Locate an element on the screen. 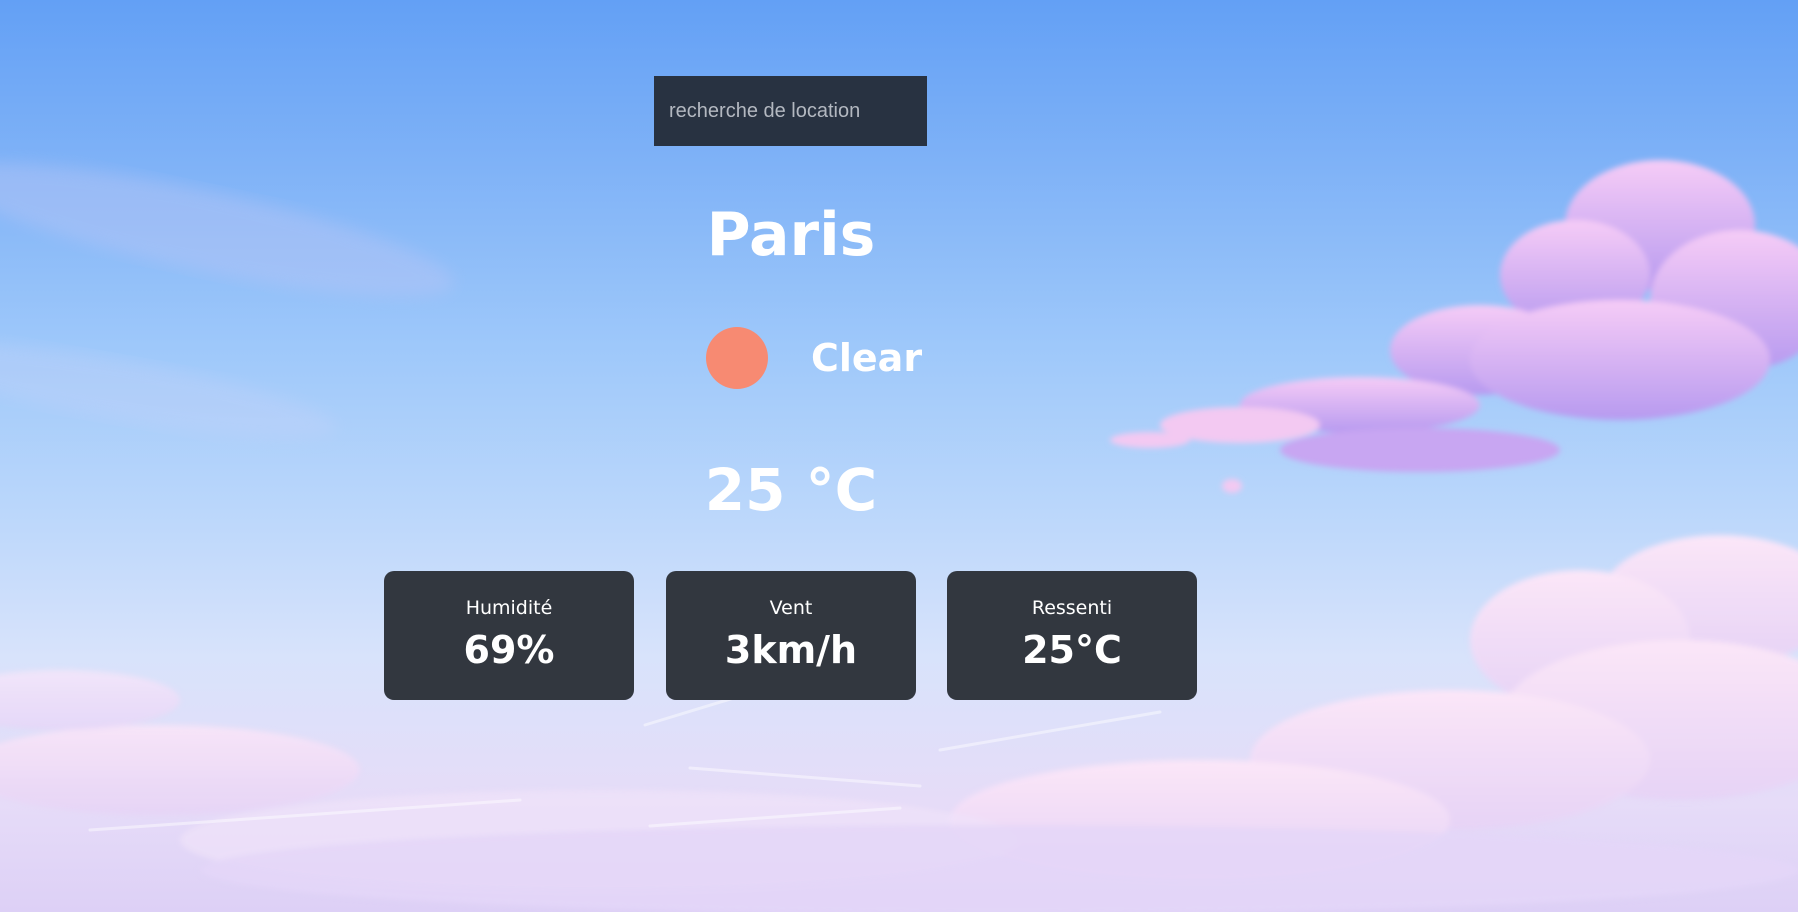 The height and width of the screenshot is (912, 1798). condition-label: Clear is located at coordinates (867, 358).